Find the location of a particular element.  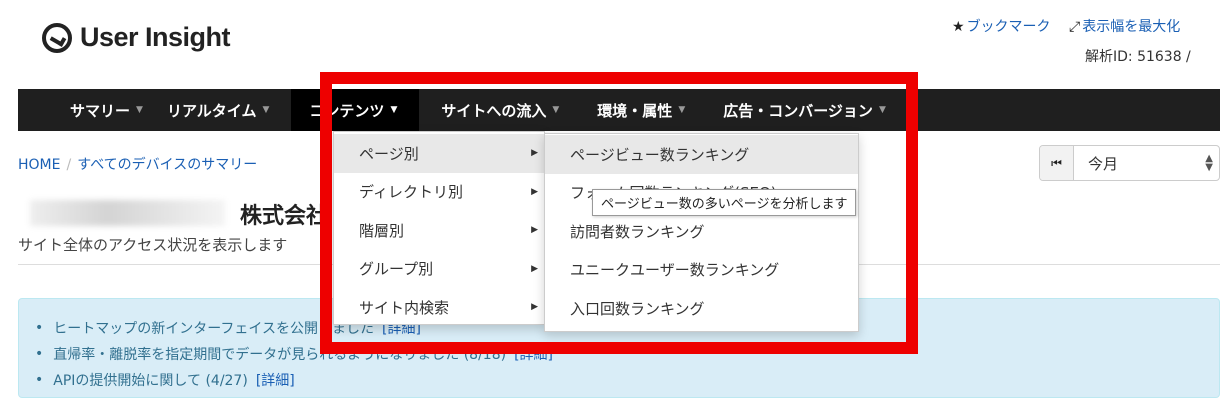

menu-item-by-page: ページ別 ▶ is located at coordinates (439, 153).